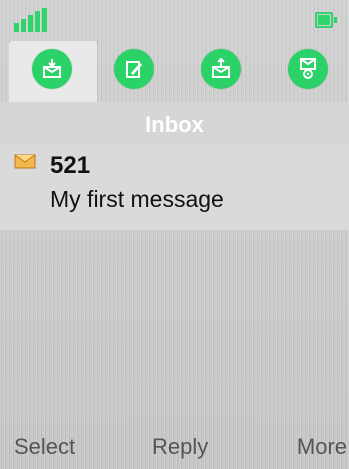  What do you see at coordinates (25, 161) in the screenshot?
I see `envelope-icon` at bounding box center [25, 161].